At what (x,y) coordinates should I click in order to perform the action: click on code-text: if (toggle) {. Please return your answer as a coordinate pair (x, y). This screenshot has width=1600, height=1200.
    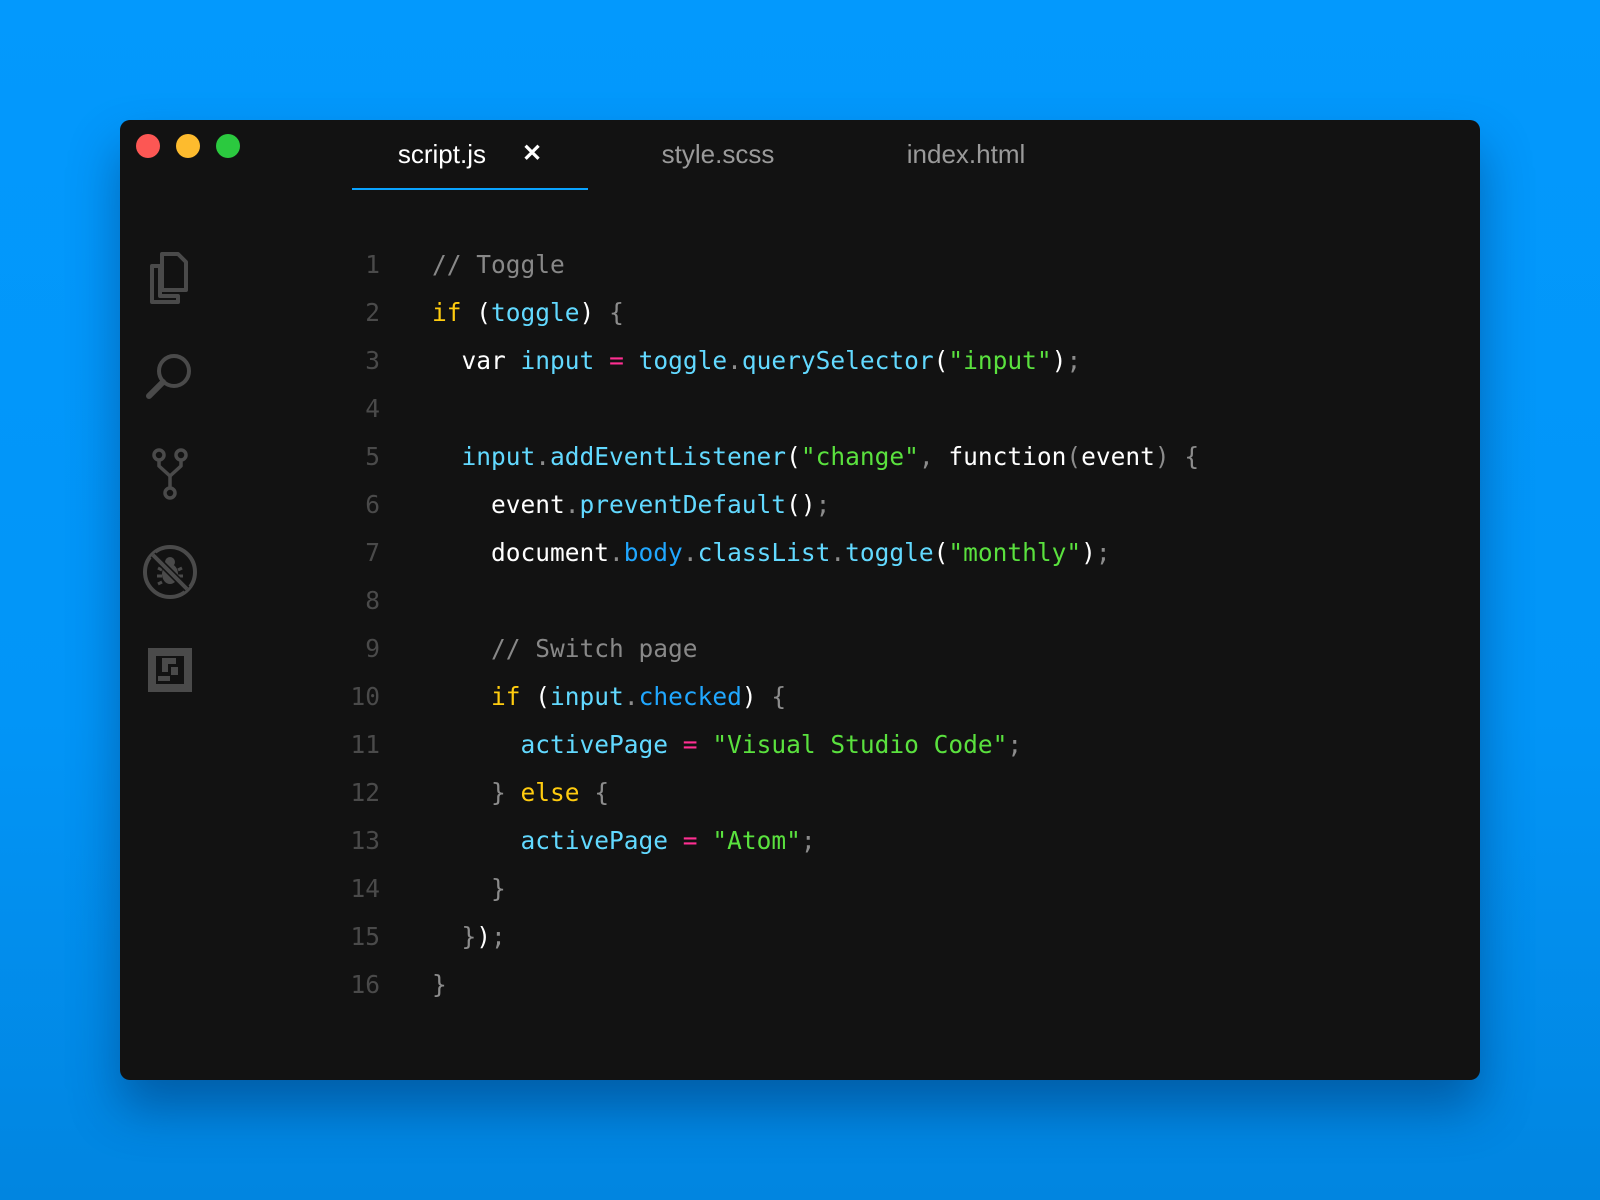
    Looking at the image, I should click on (528, 312).